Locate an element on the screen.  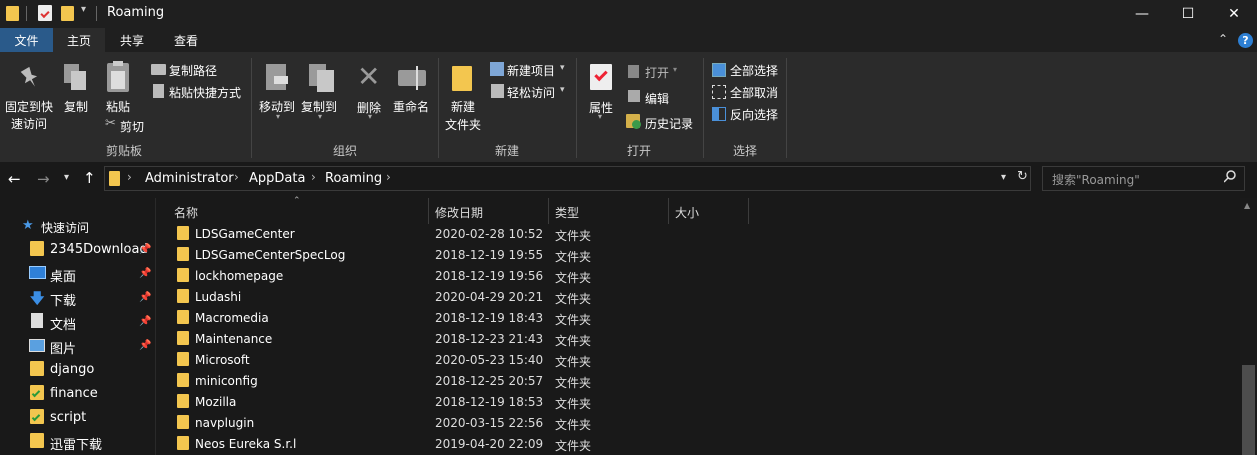
search-input: 搜索"Roaming" is located at coordinates (1096, 179).